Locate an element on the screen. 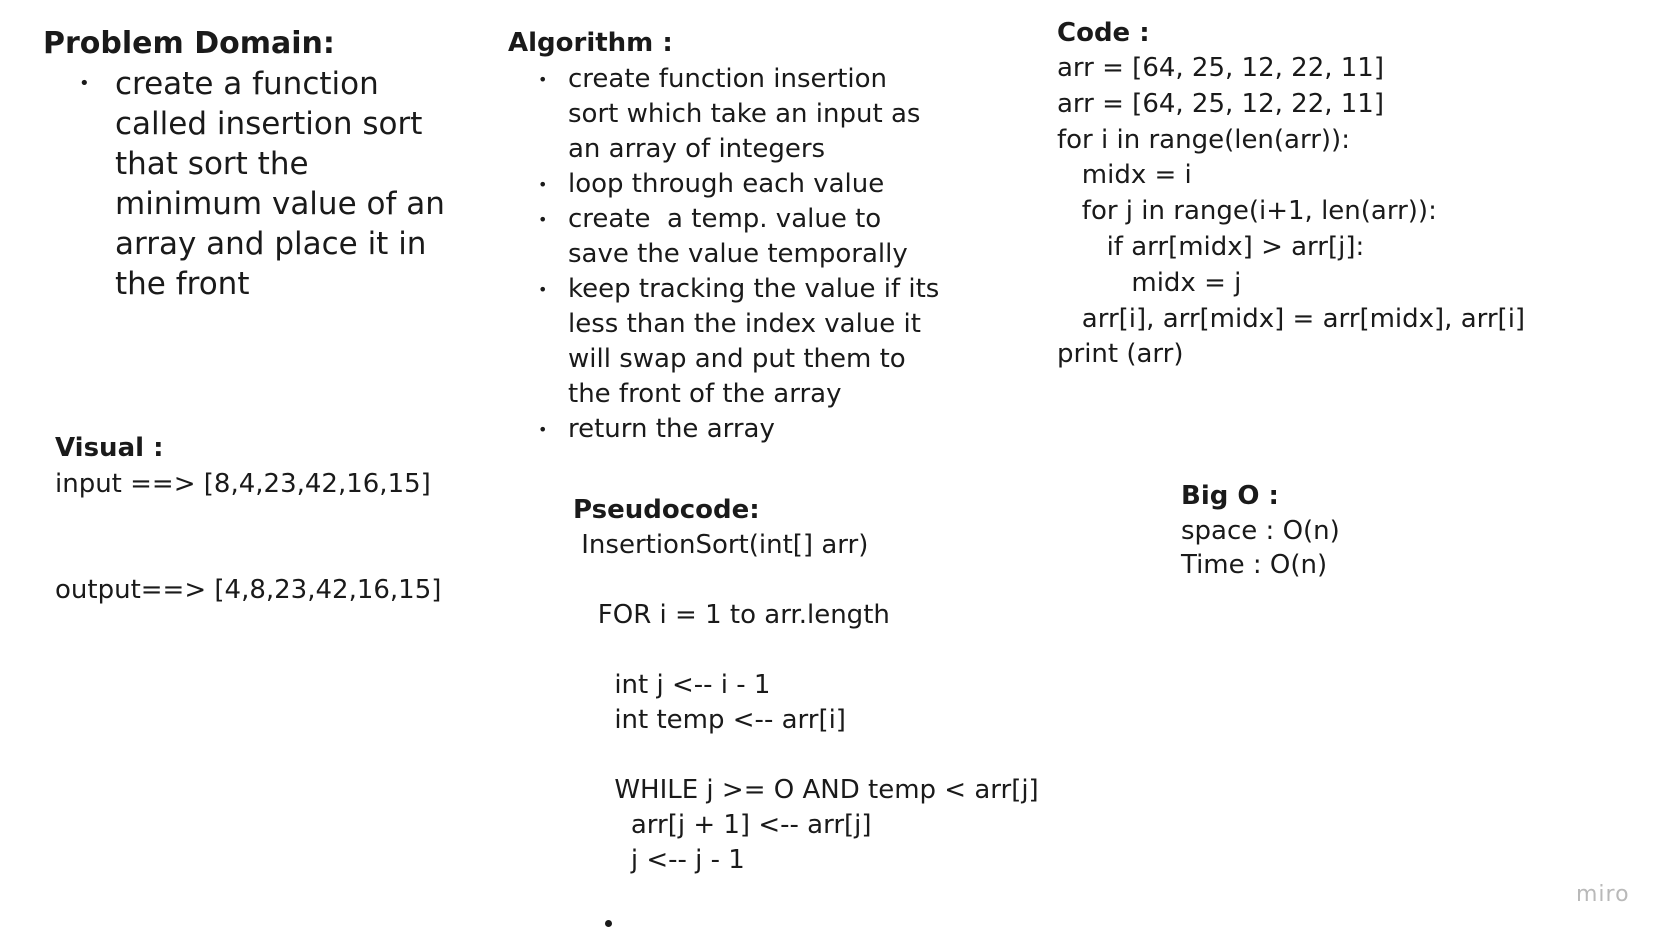 The image size is (1660, 940). code-line: midx = i is located at coordinates (1124, 175).